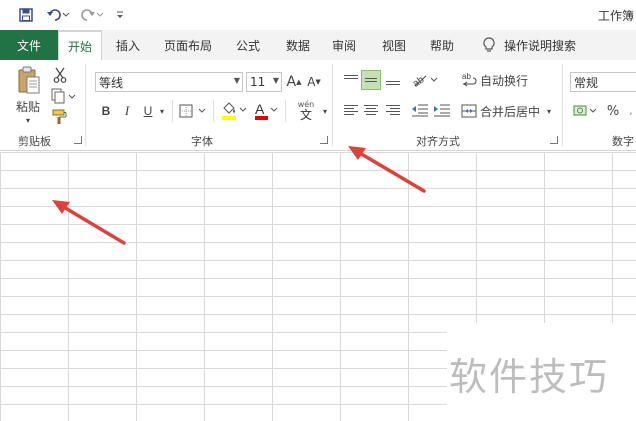 The height and width of the screenshot is (421, 636). What do you see at coordinates (442, 110) in the screenshot?
I see `increase-indent-icon` at bounding box center [442, 110].